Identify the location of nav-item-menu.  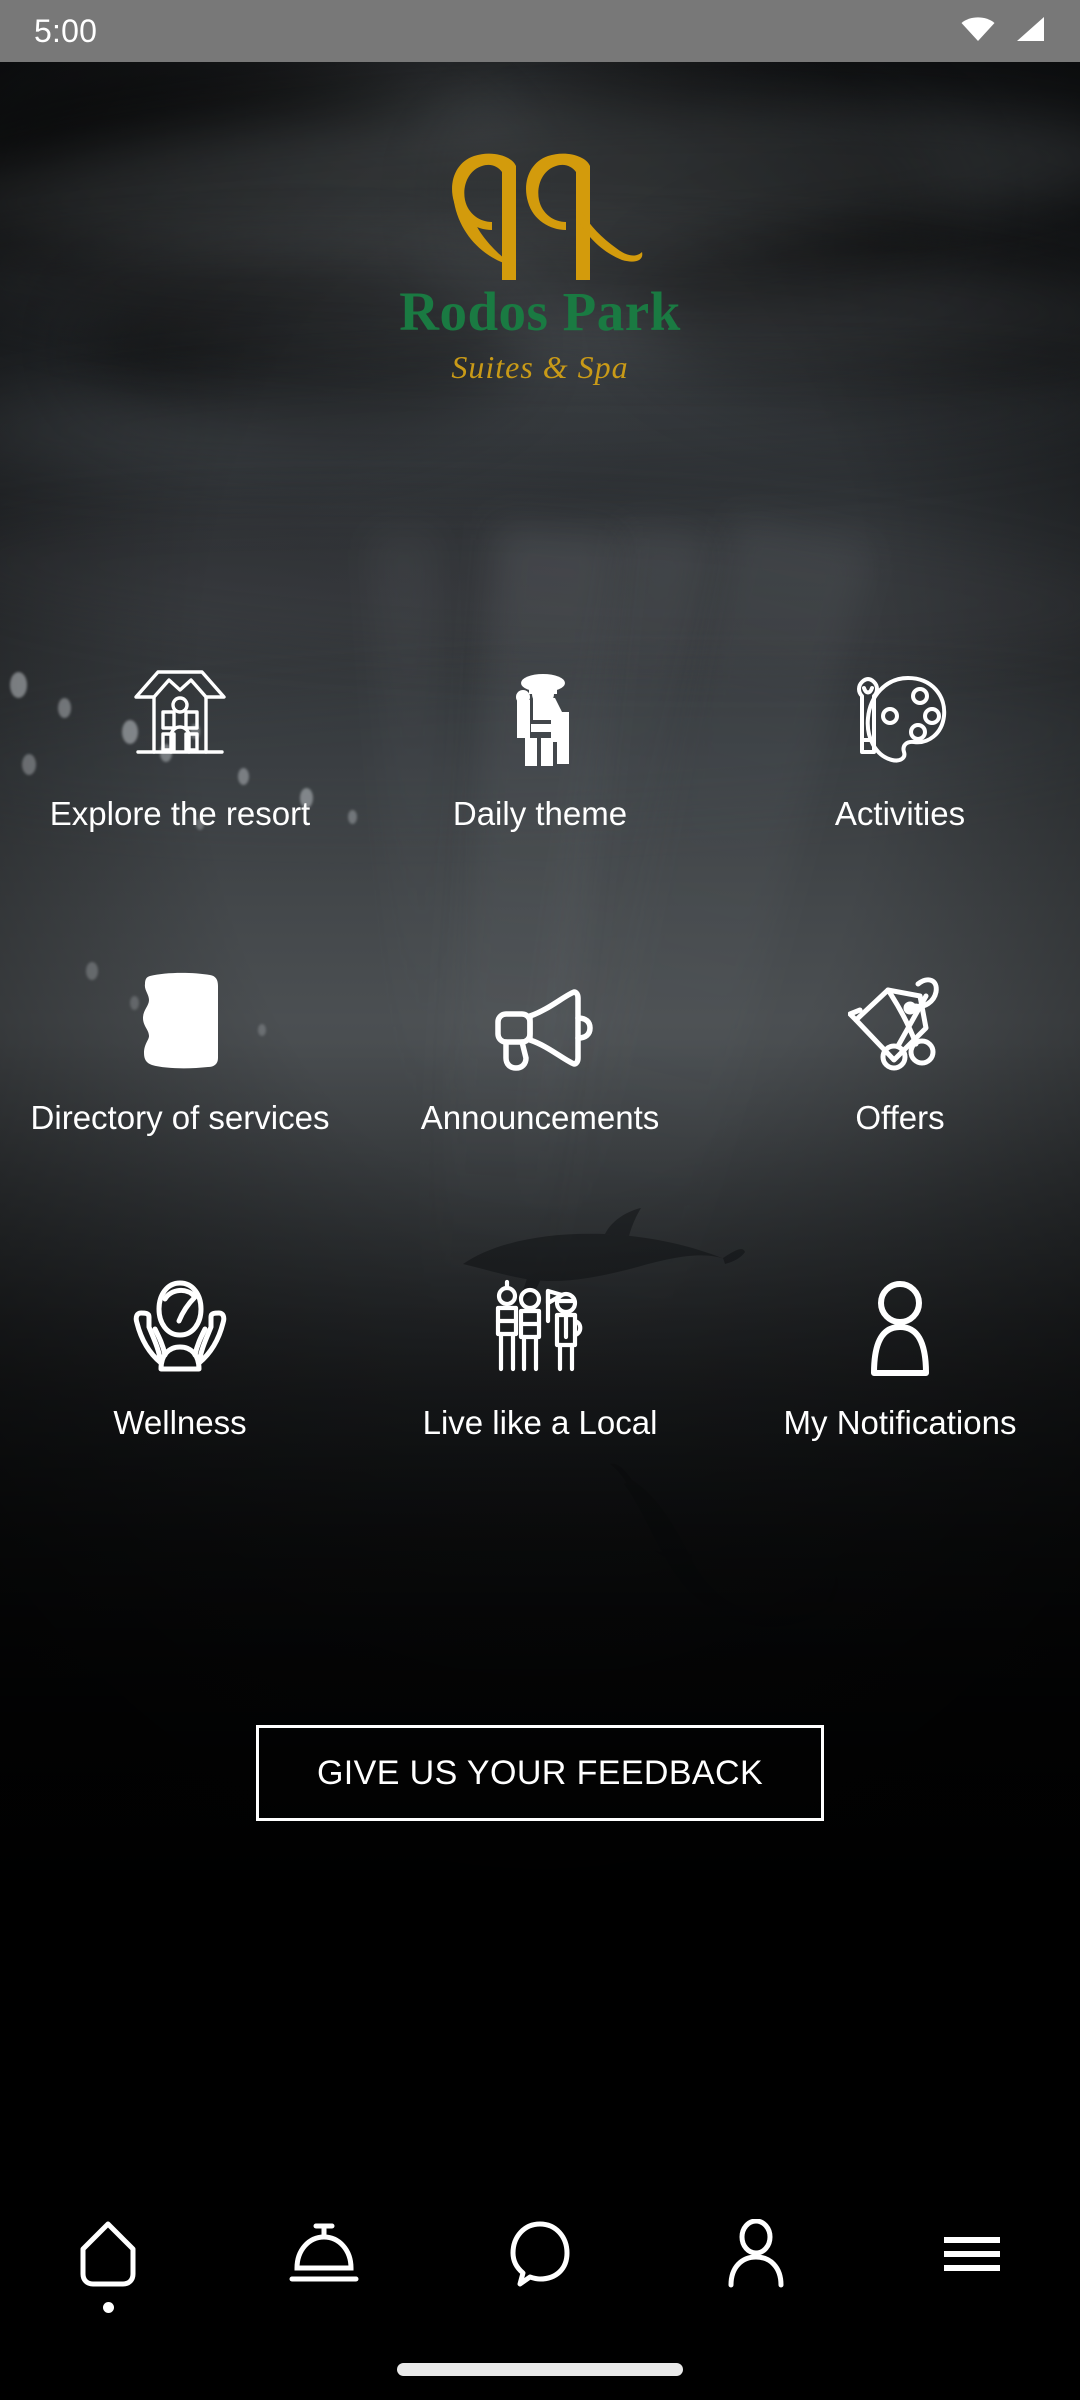
(972, 2266).